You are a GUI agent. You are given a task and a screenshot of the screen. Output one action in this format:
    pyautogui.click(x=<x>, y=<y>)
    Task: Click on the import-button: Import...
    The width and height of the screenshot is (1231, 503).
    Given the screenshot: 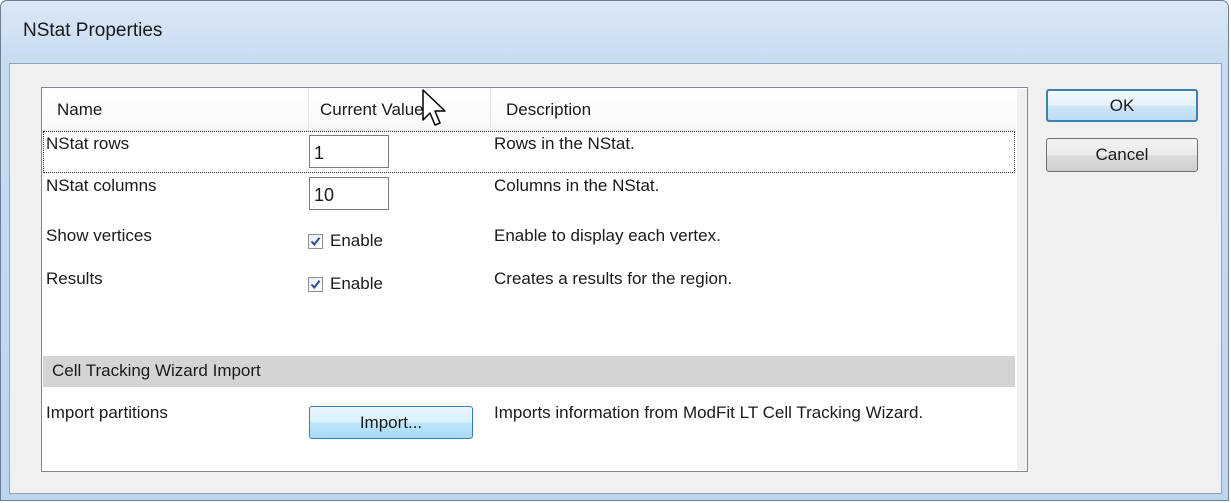 What is the action you would take?
    pyautogui.click(x=391, y=422)
    